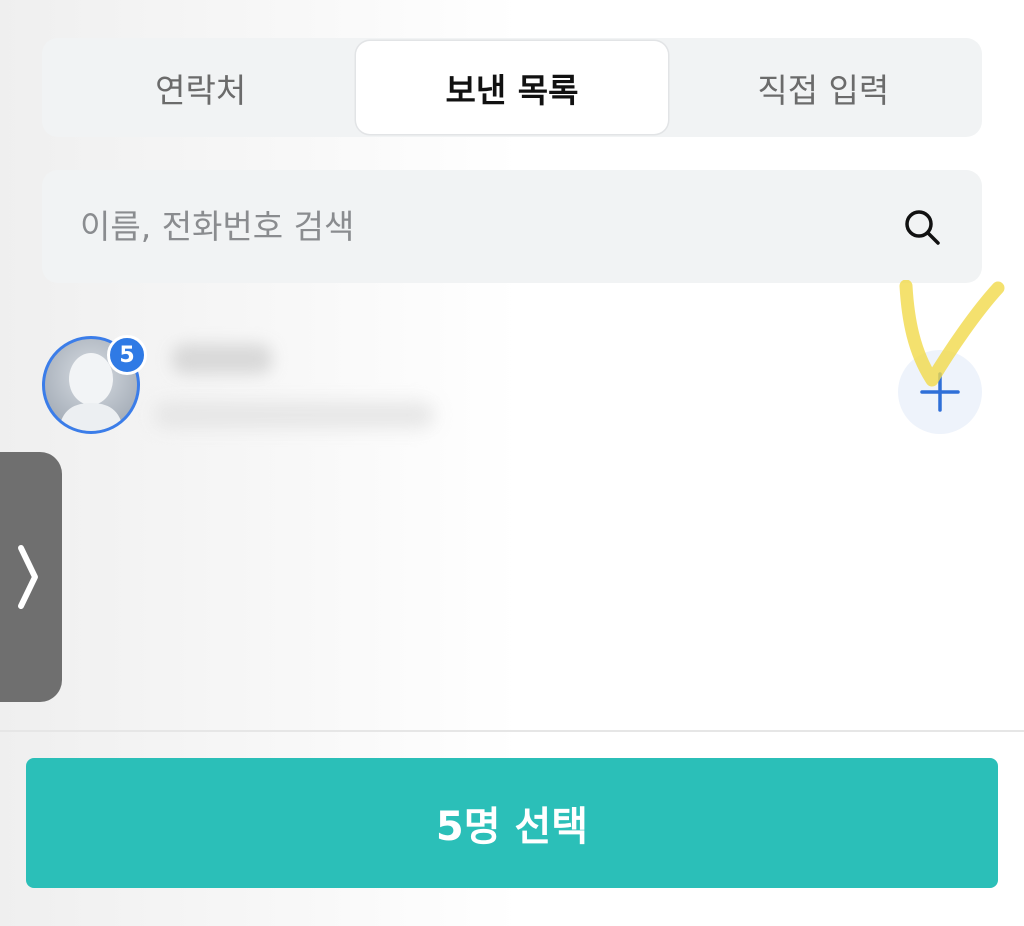 The image size is (1024, 926). I want to click on redacted-name, so click(222, 359).